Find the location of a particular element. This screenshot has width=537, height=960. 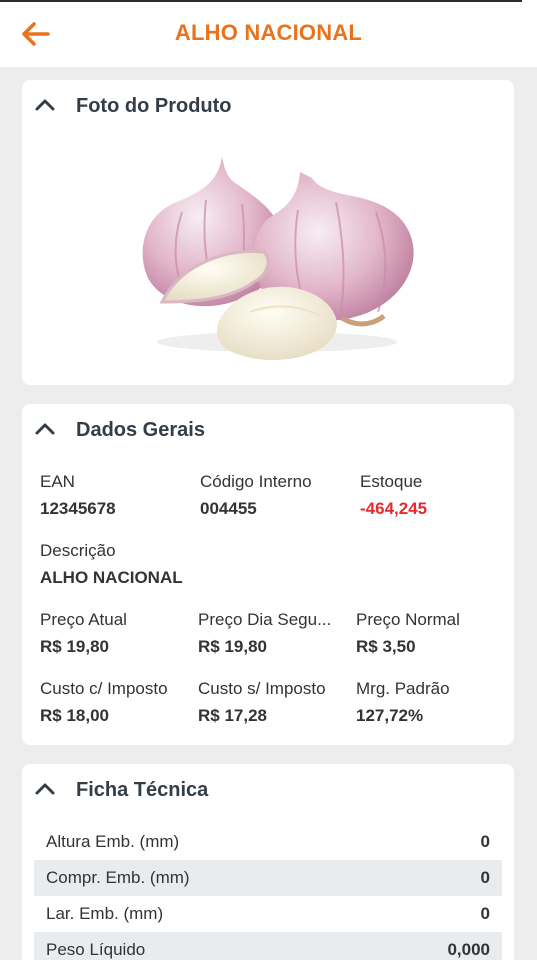

technical-sheet-section-header: Ficha Técnica is located at coordinates (268, 790).